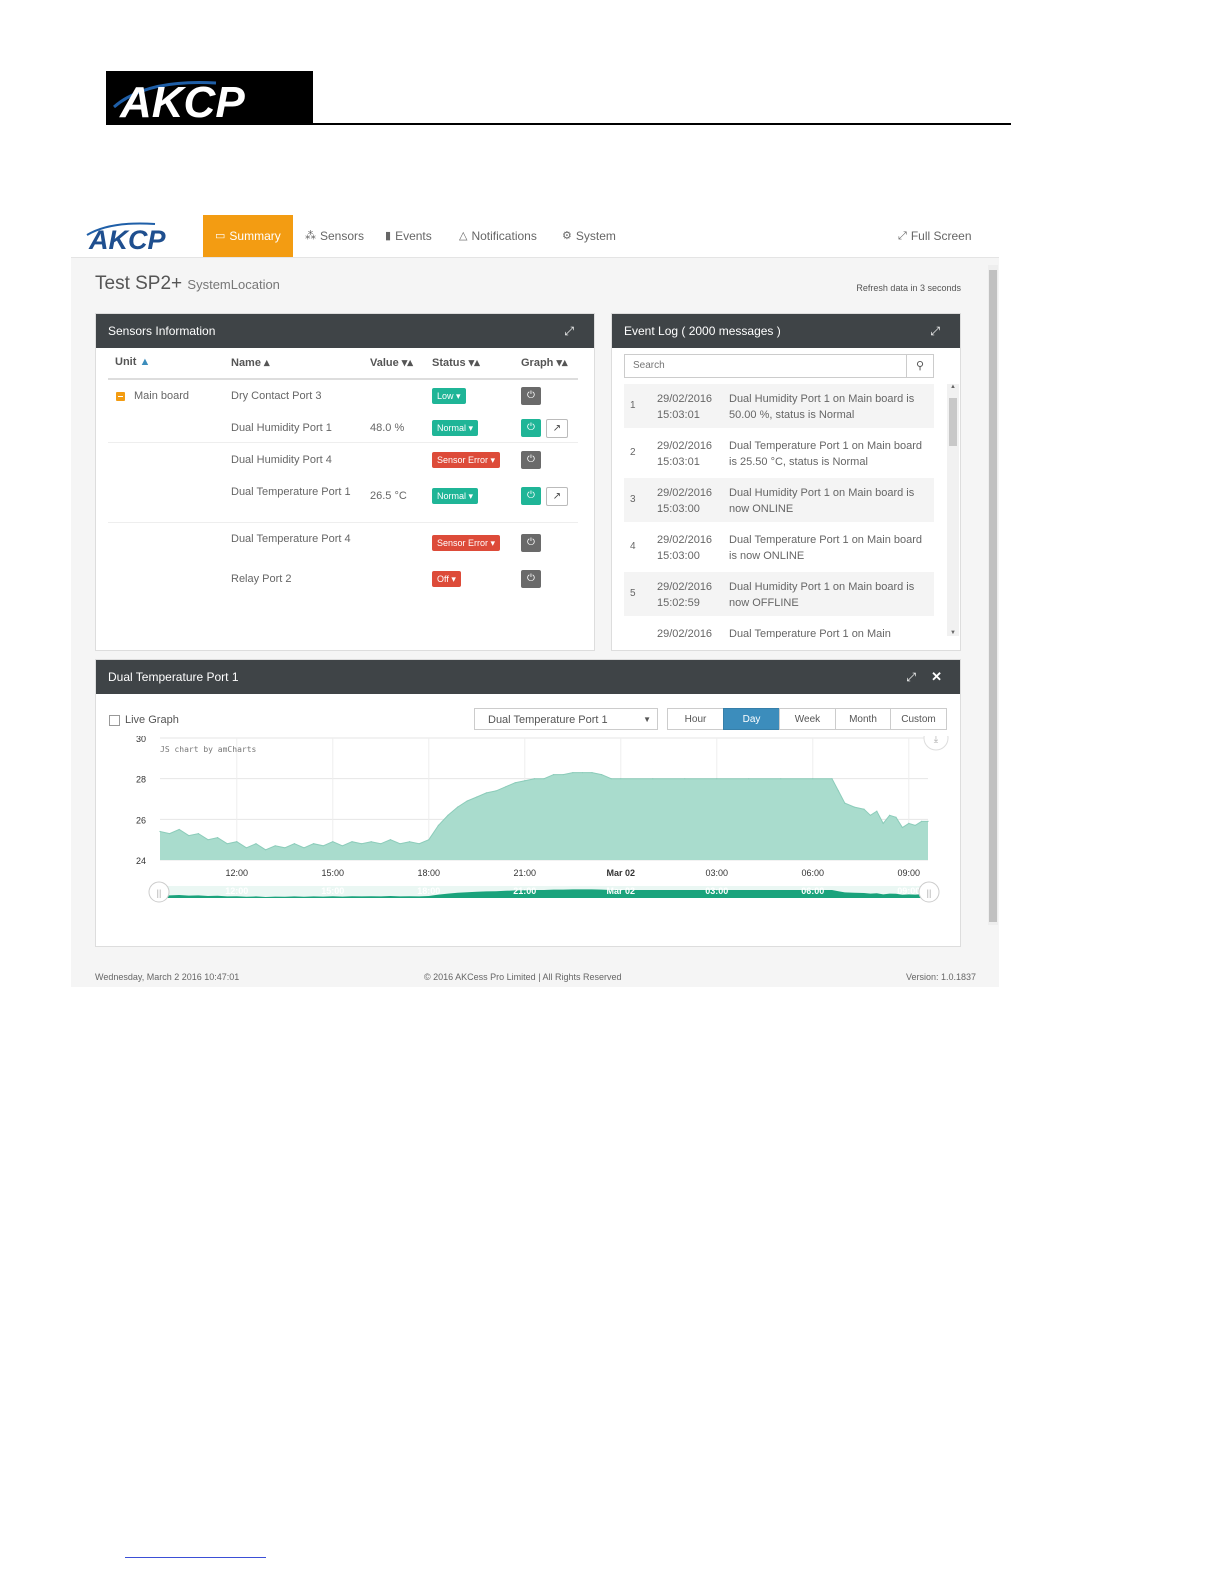 This screenshot has height=1584, width=1224. I want to click on status-dropdown: Low ▾, so click(449, 396).